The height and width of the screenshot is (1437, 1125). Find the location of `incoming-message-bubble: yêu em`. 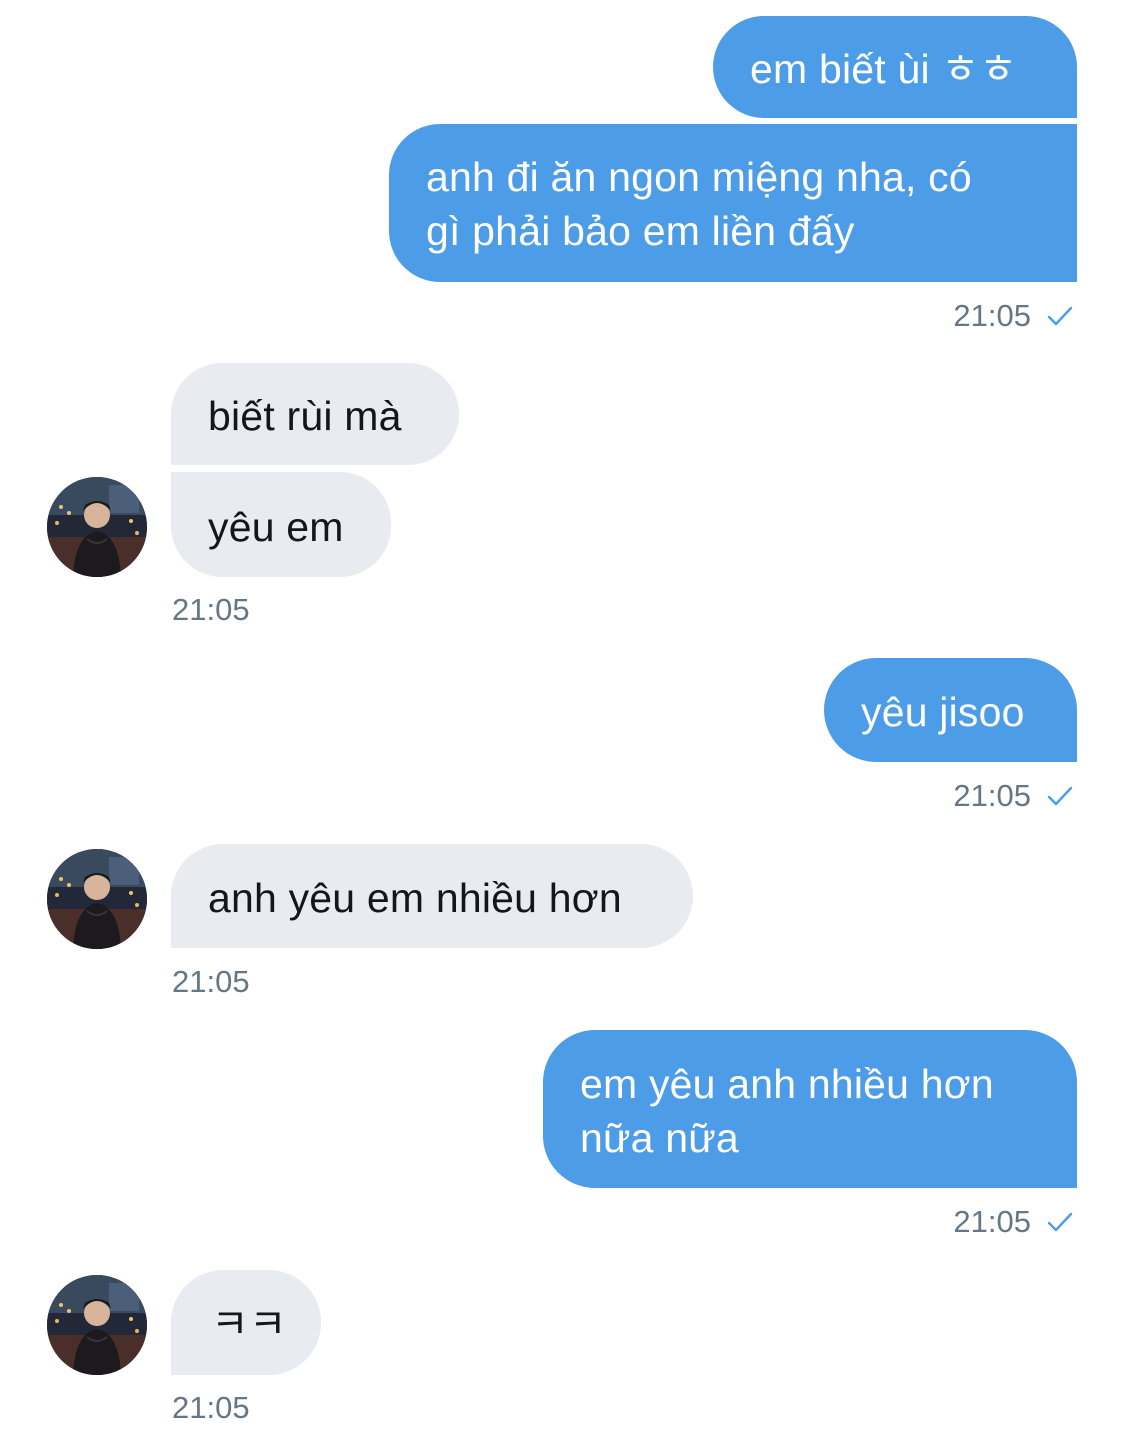

incoming-message-bubble: yêu em is located at coordinates (281, 524).